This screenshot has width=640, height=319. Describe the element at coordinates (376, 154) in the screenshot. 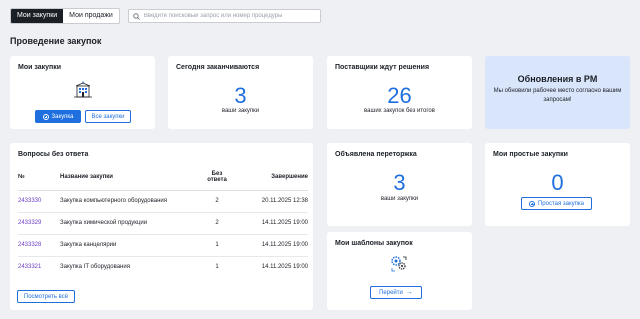

I see `card-title: Объявлена переторжка` at that location.